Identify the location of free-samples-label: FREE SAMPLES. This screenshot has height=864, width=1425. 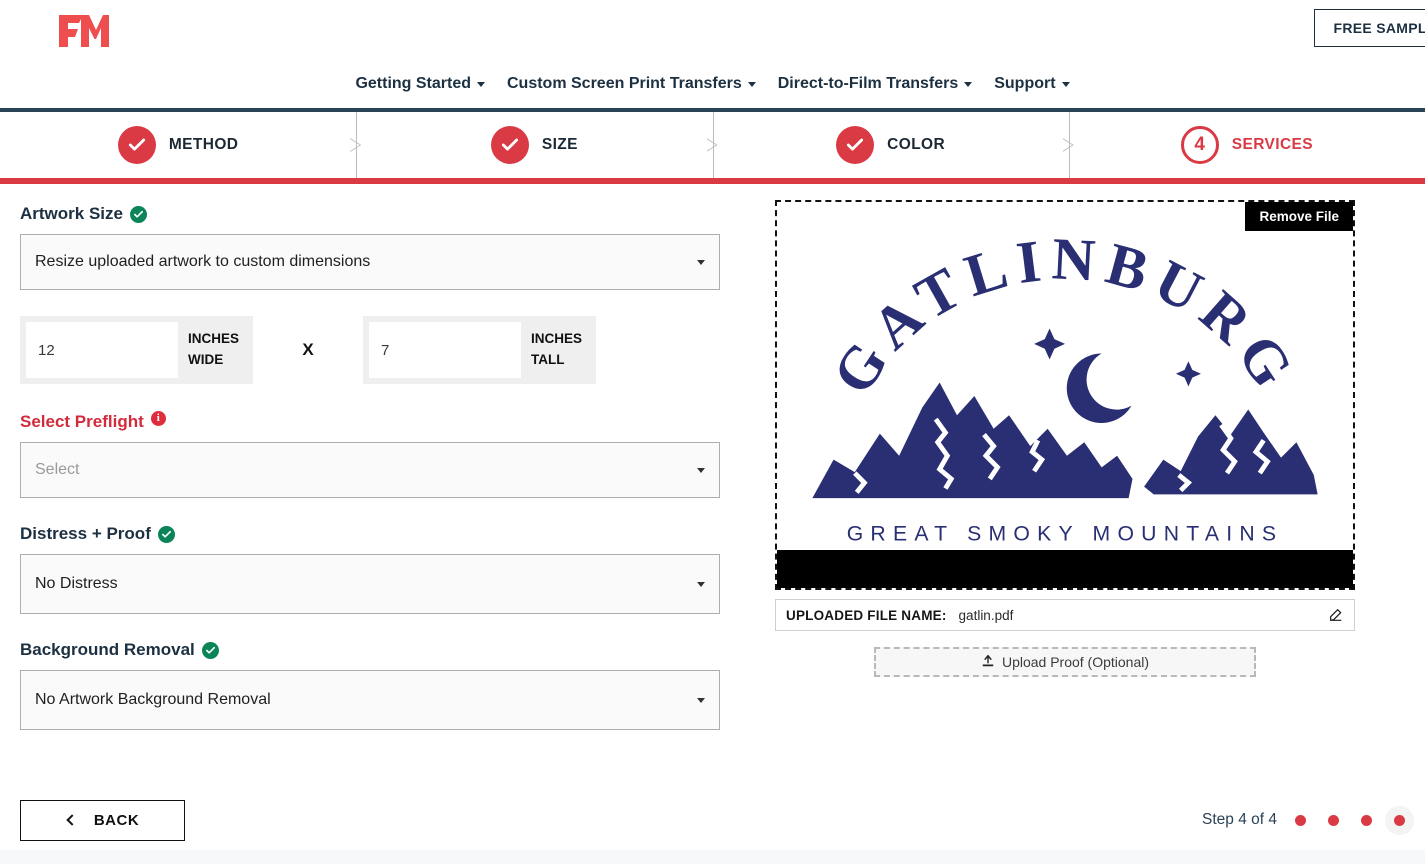
(1379, 28).